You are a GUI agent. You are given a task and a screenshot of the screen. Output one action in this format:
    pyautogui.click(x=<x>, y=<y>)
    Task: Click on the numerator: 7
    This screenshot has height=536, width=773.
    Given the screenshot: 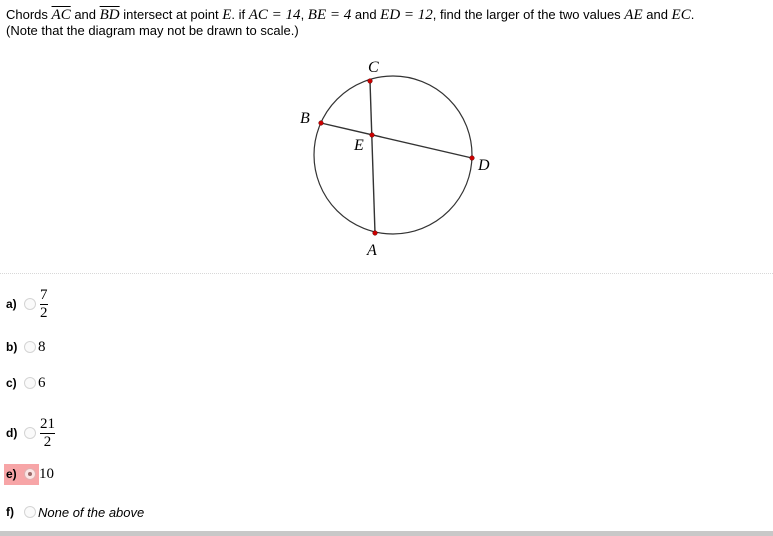 What is the action you would take?
    pyautogui.click(x=44, y=294)
    